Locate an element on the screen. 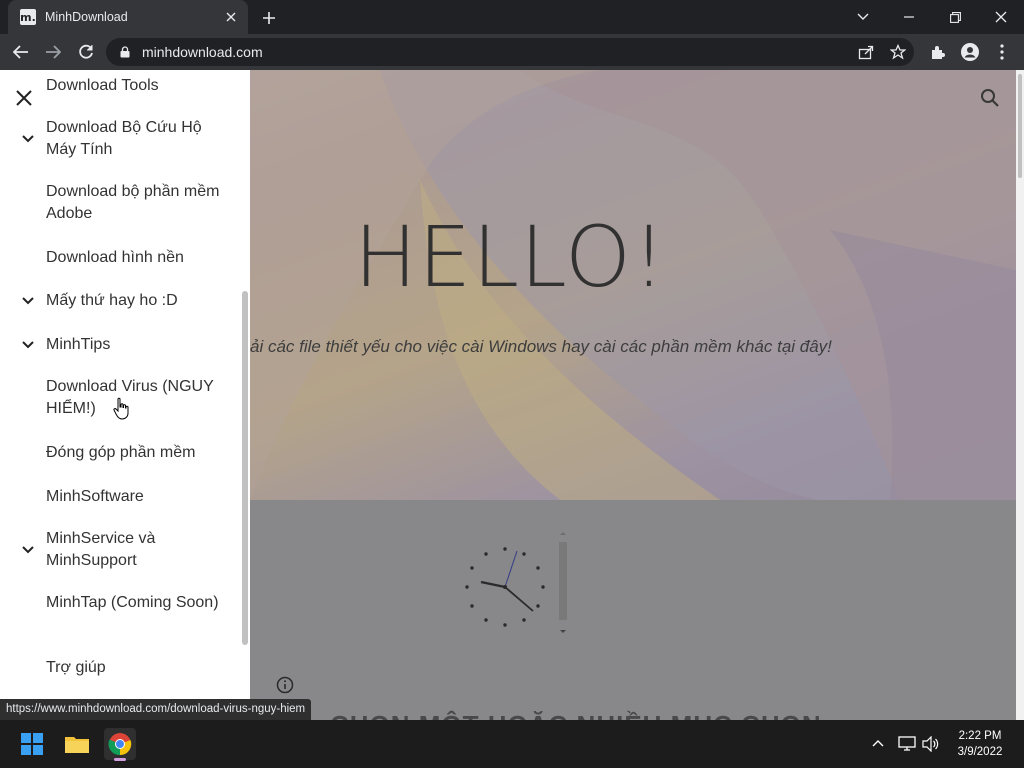  sidebar-item-label: MinhSoftware is located at coordinates (95, 496).